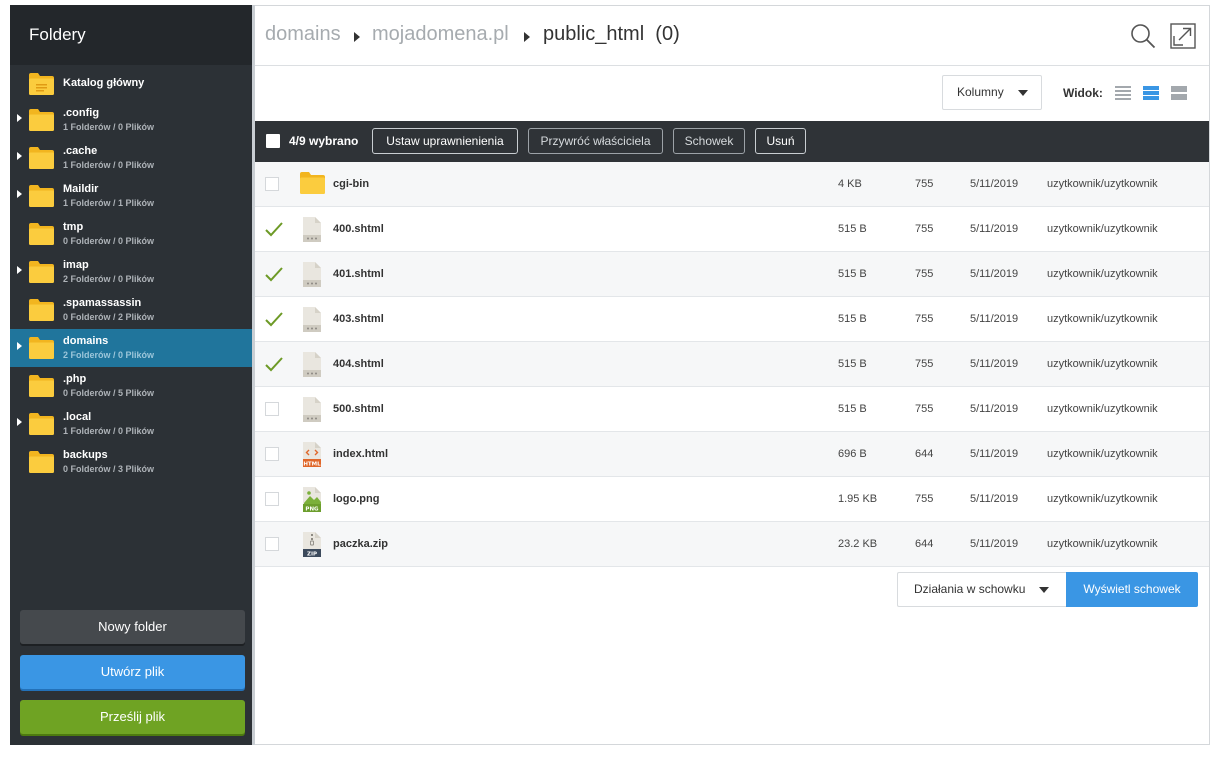  Describe the element at coordinates (1123, 93) in the screenshot. I see `list-compact-icon` at that location.